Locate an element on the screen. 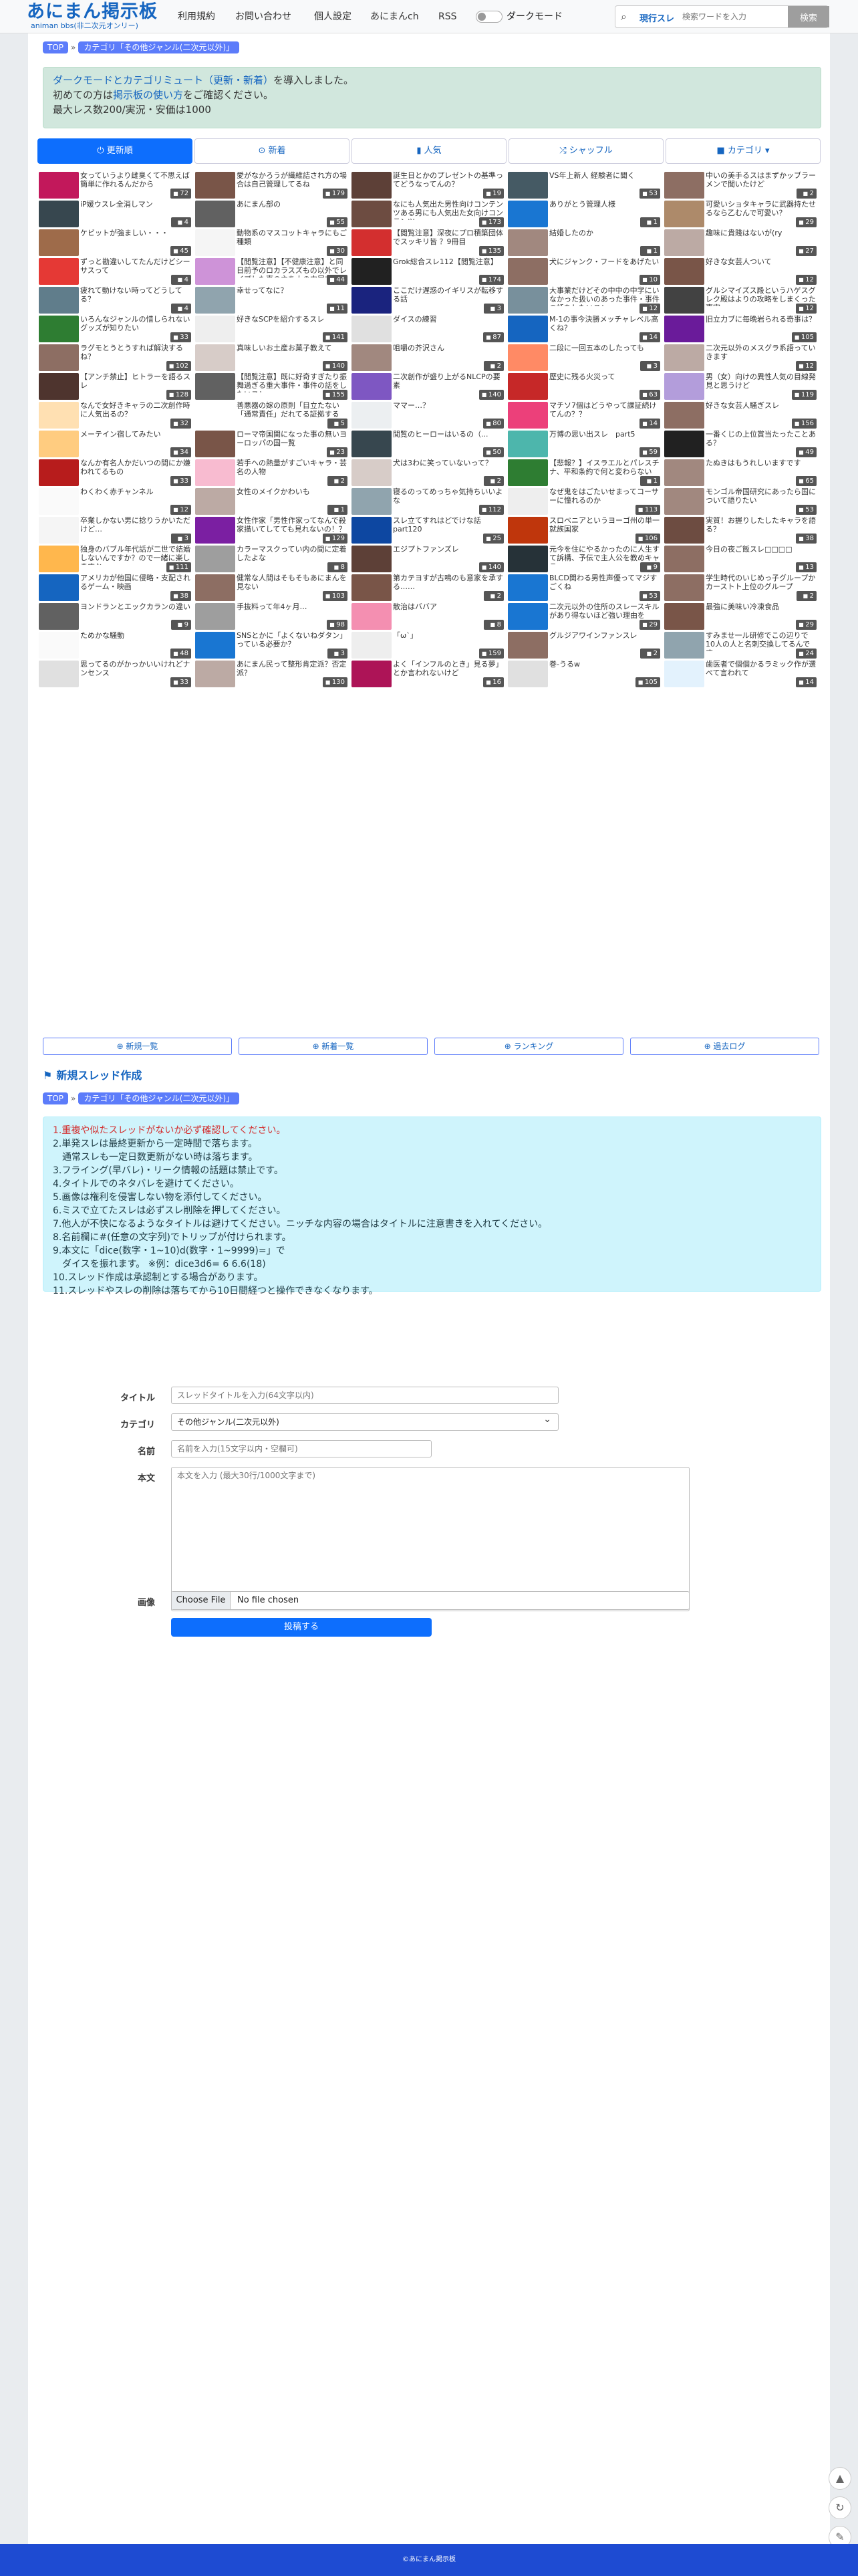  nav-animanch: あにまんch is located at coordinates (394, 16).